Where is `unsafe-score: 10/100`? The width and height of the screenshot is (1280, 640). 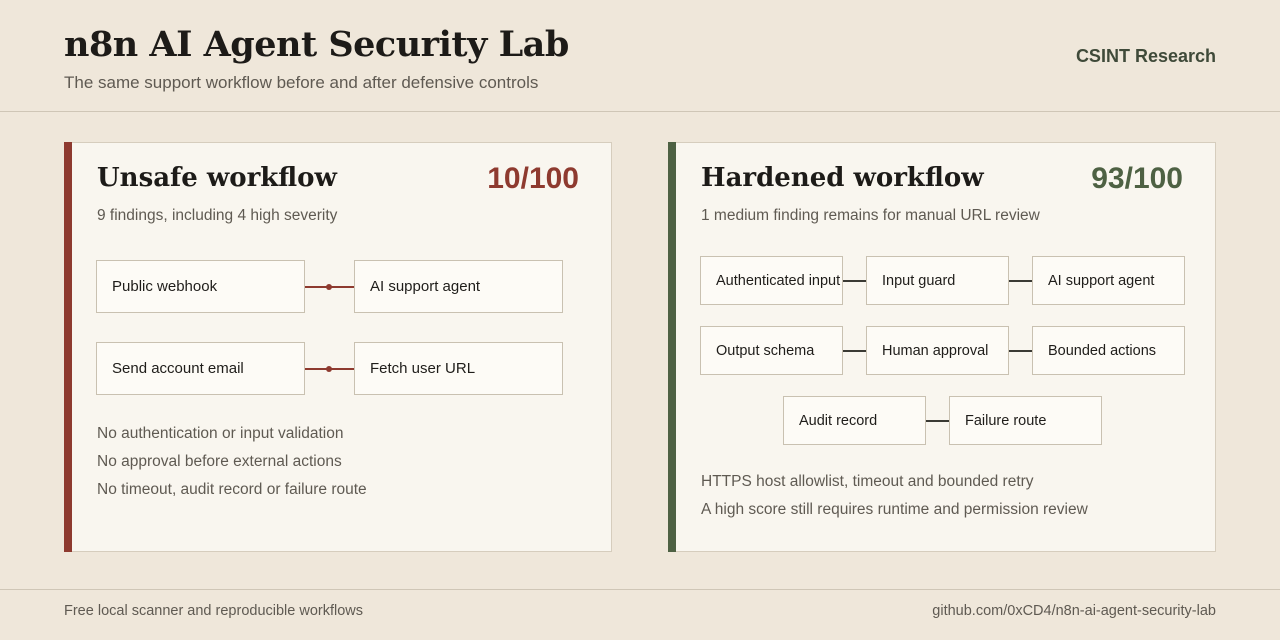
unsafe-score: 10/100 is located at coordinates (533, 178).